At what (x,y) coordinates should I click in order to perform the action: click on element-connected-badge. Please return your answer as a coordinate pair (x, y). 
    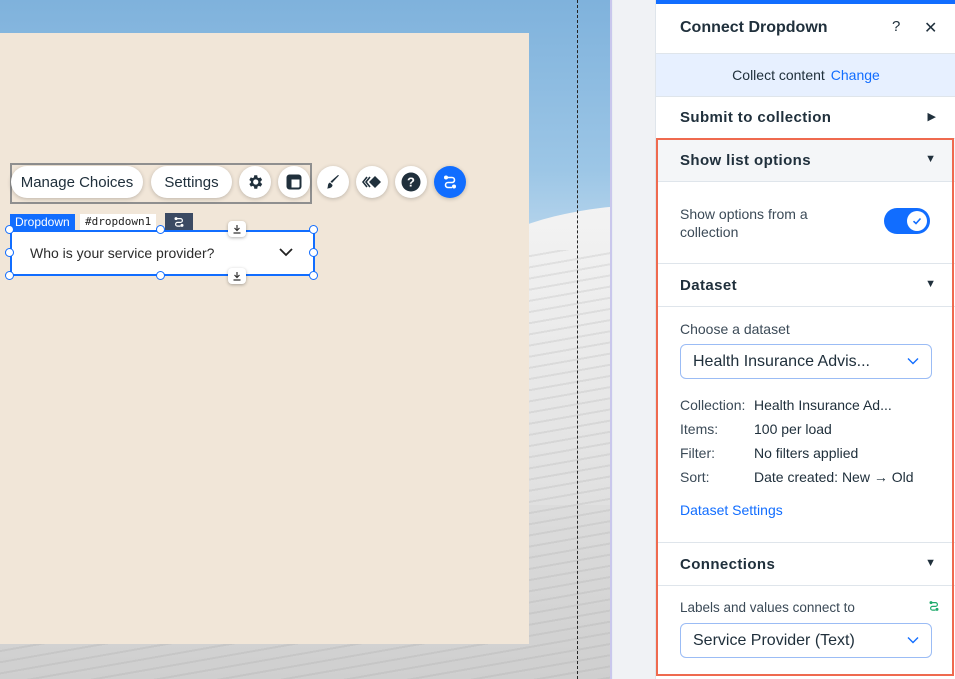
    Looking at the image, I should click on (179, 221).